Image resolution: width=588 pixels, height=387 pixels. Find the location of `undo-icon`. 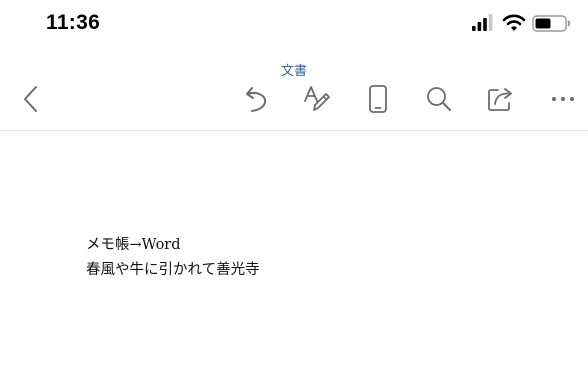

undo-icon is located at coordinates (257, 99).